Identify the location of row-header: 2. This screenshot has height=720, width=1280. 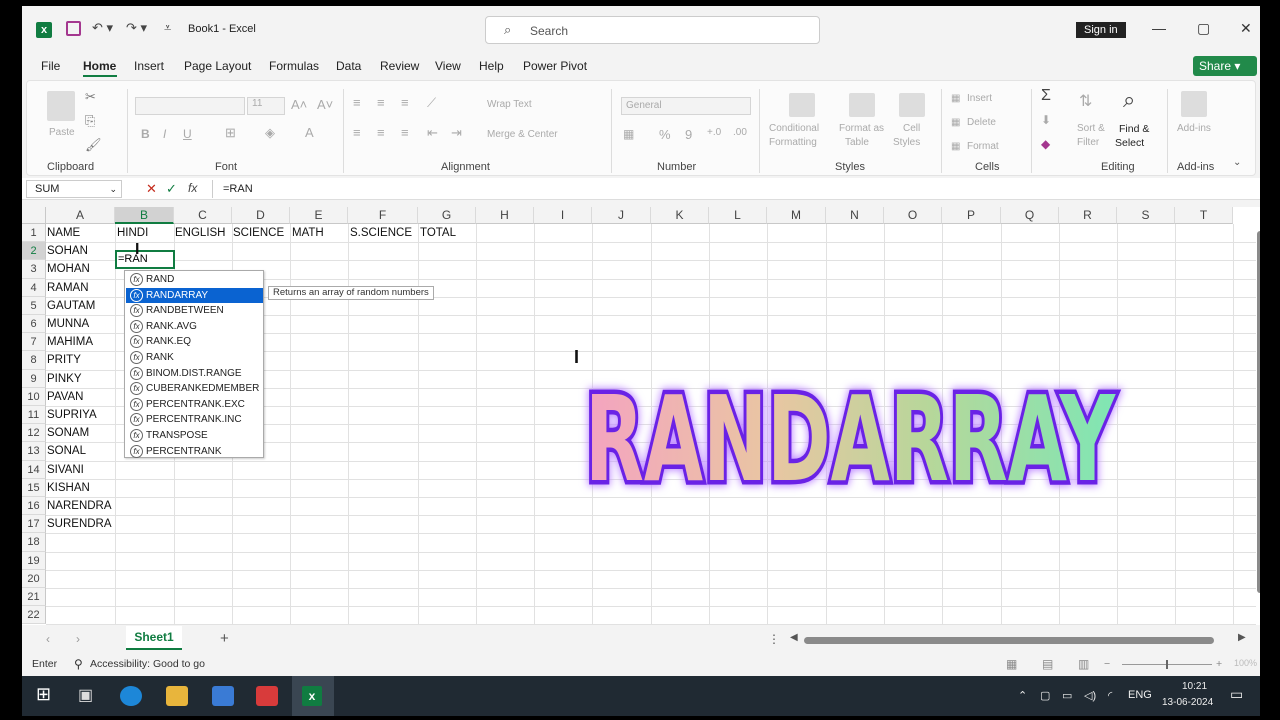
(34, 251).